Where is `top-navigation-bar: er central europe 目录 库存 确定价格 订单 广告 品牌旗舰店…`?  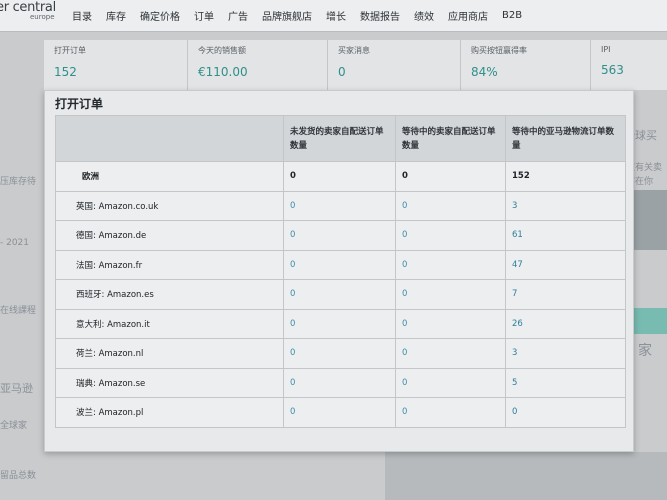 top-navigation-bar: er central europe 目录 库存 确定价格 订单 广告 品牌旗舰店… is located at coordinates (333, 16).